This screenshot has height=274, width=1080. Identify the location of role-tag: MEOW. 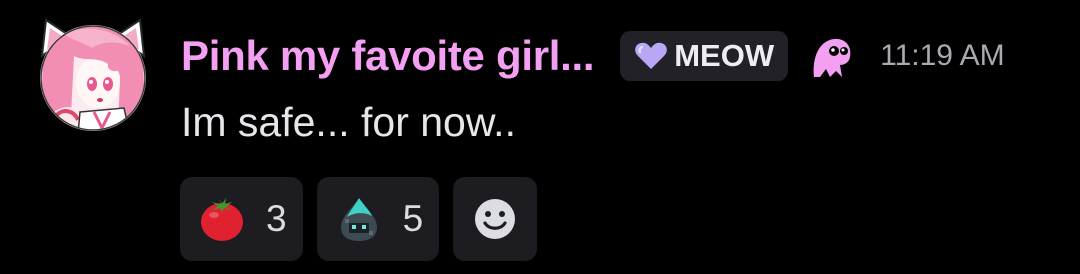
(704, 56).